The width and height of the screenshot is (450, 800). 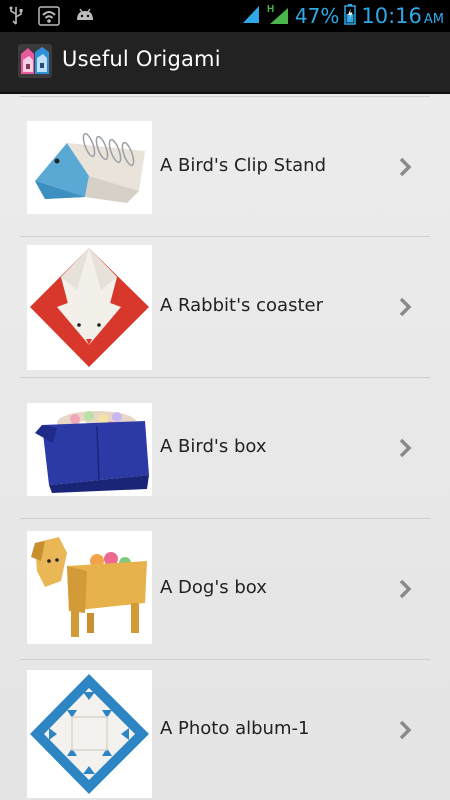 What do you see at coordinates (213, 587) in the screenshot?
I see `list-item-label: A Dog's box` at bounding box center [213, 587].